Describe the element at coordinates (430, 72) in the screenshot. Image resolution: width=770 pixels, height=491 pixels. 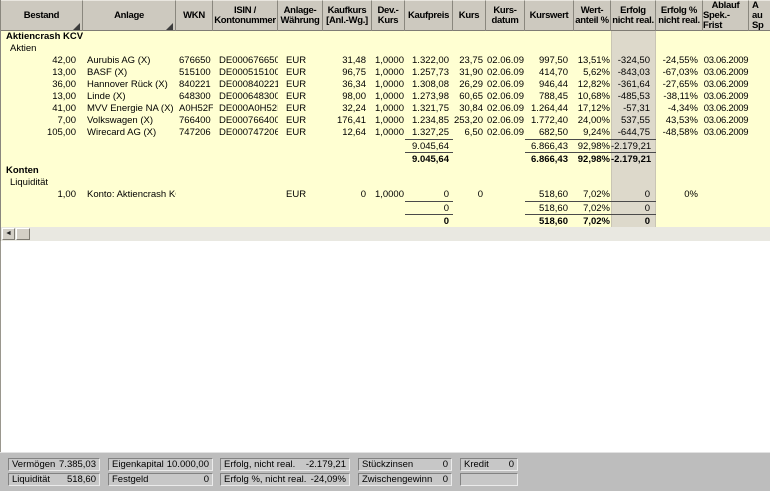
I see `cell-kaufpreis: 1.257,73` at that location.